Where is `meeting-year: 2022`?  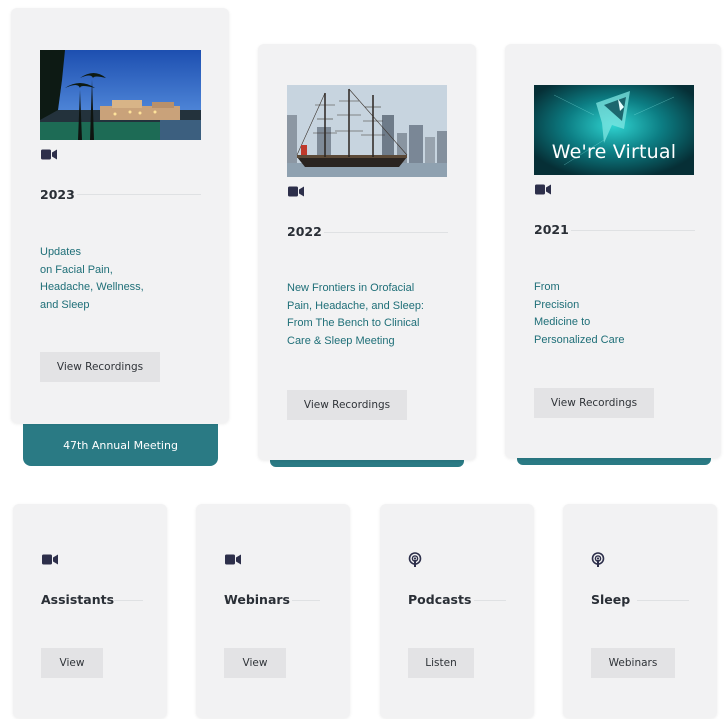
meeting-year: 2022 is located at coordinates (304, 231).